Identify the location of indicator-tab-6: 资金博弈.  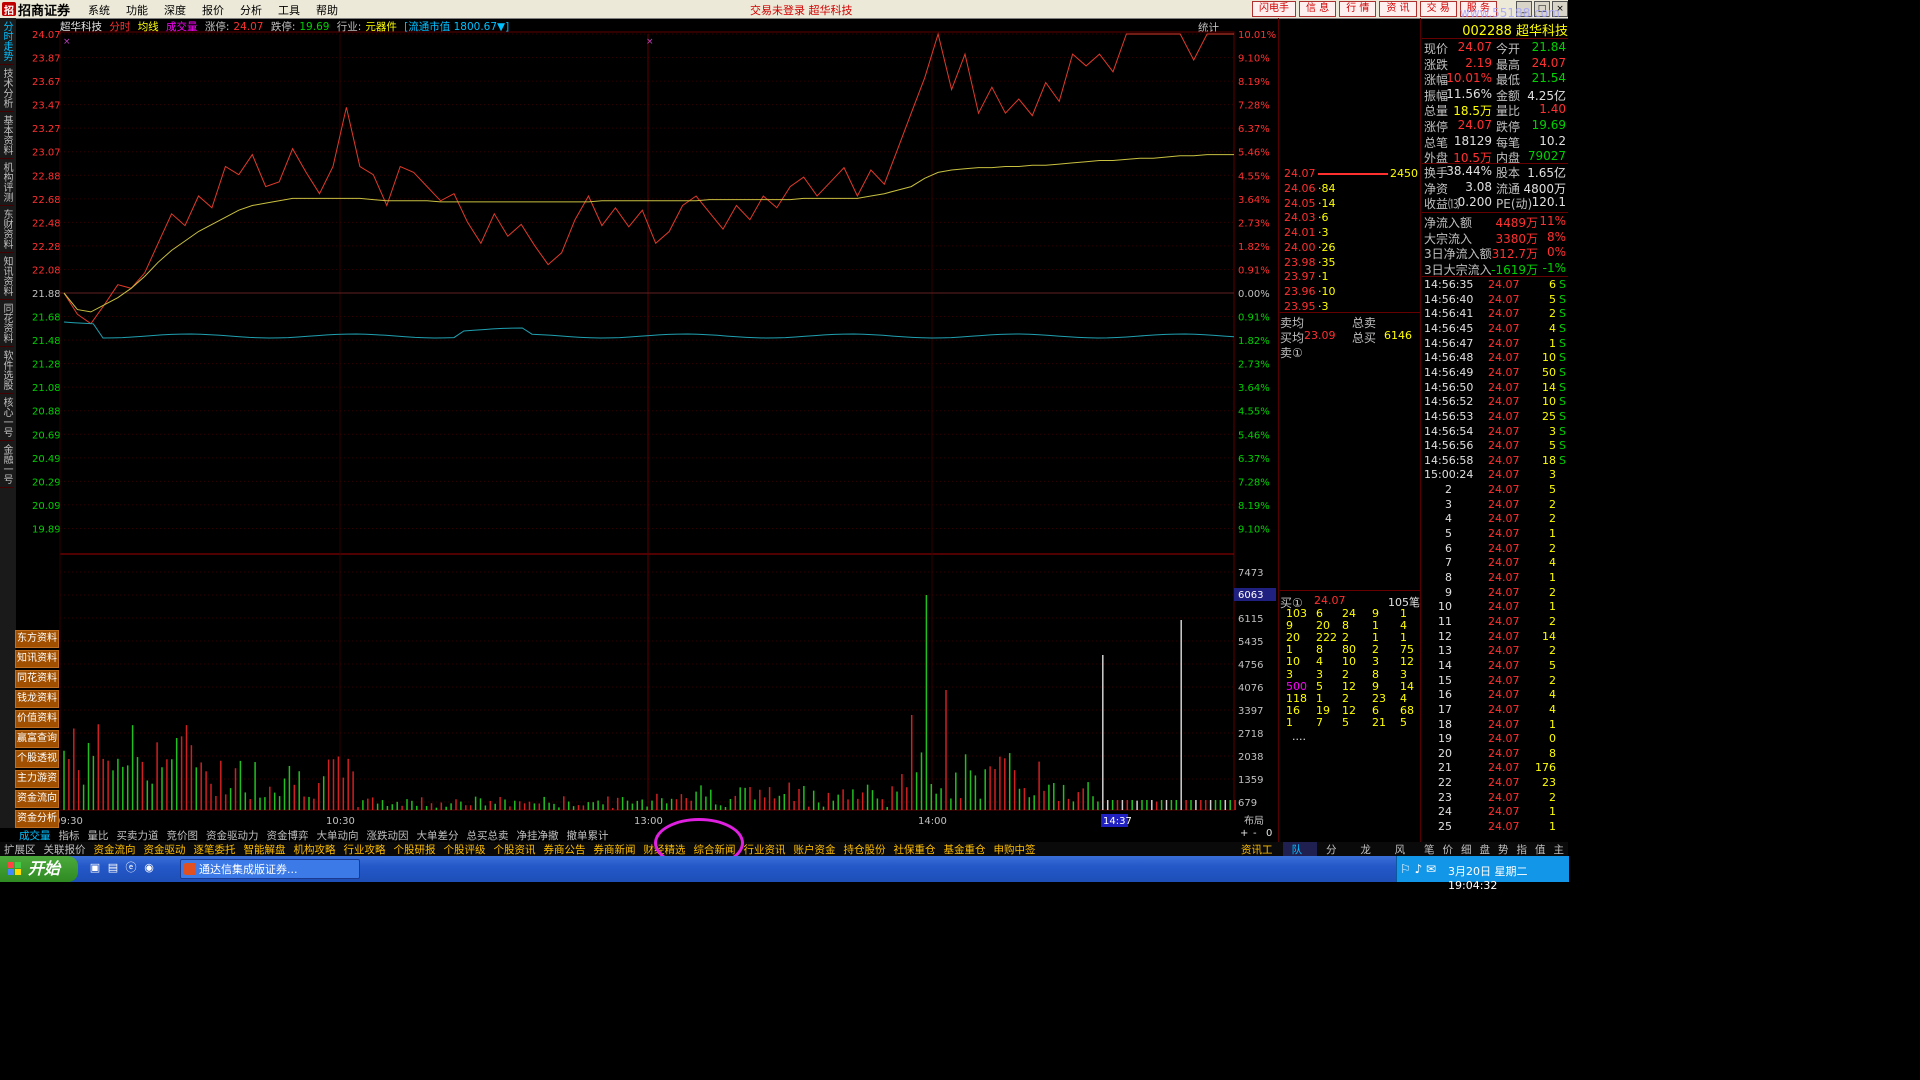
(288, 835).